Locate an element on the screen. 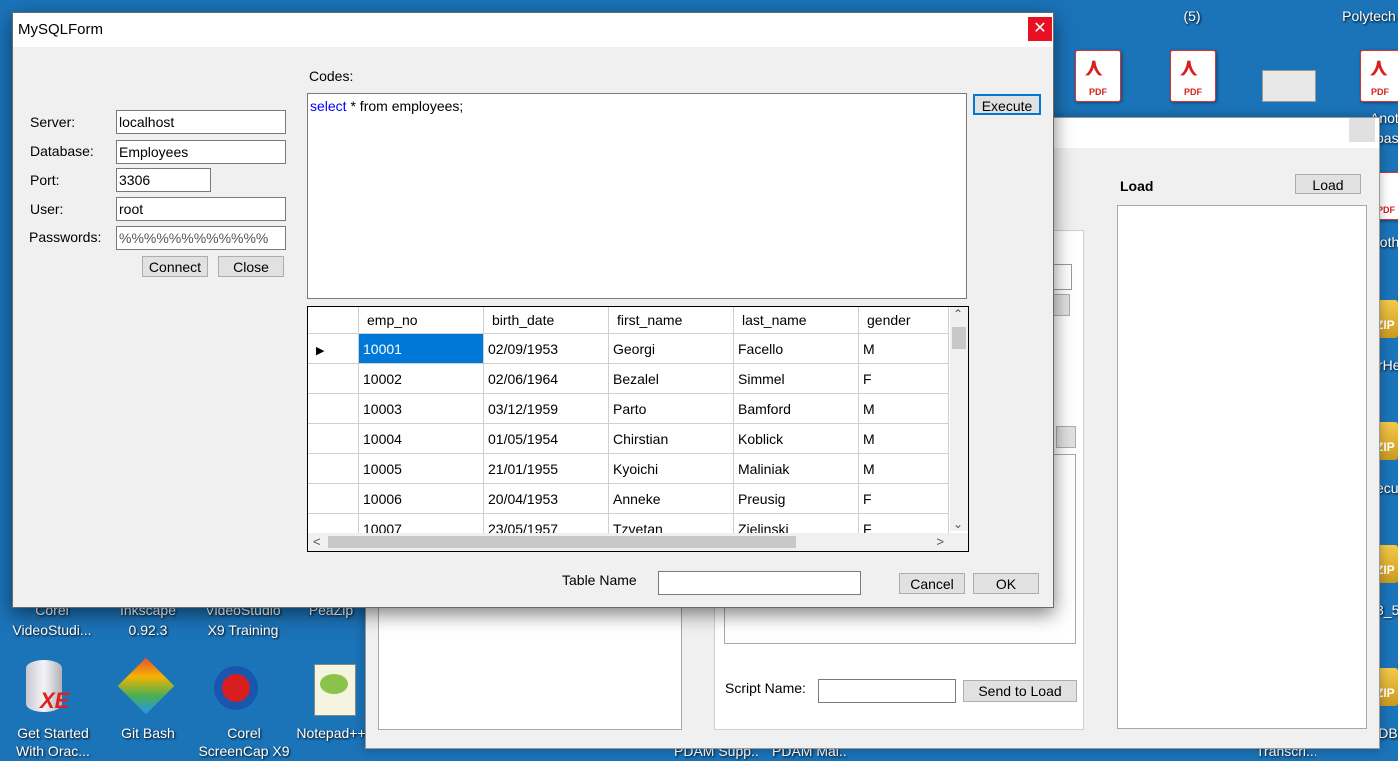 The width and height of the screenshot is (1398, 761). send-to-load-button: Send to Load is located at coordinates (1020, 691).